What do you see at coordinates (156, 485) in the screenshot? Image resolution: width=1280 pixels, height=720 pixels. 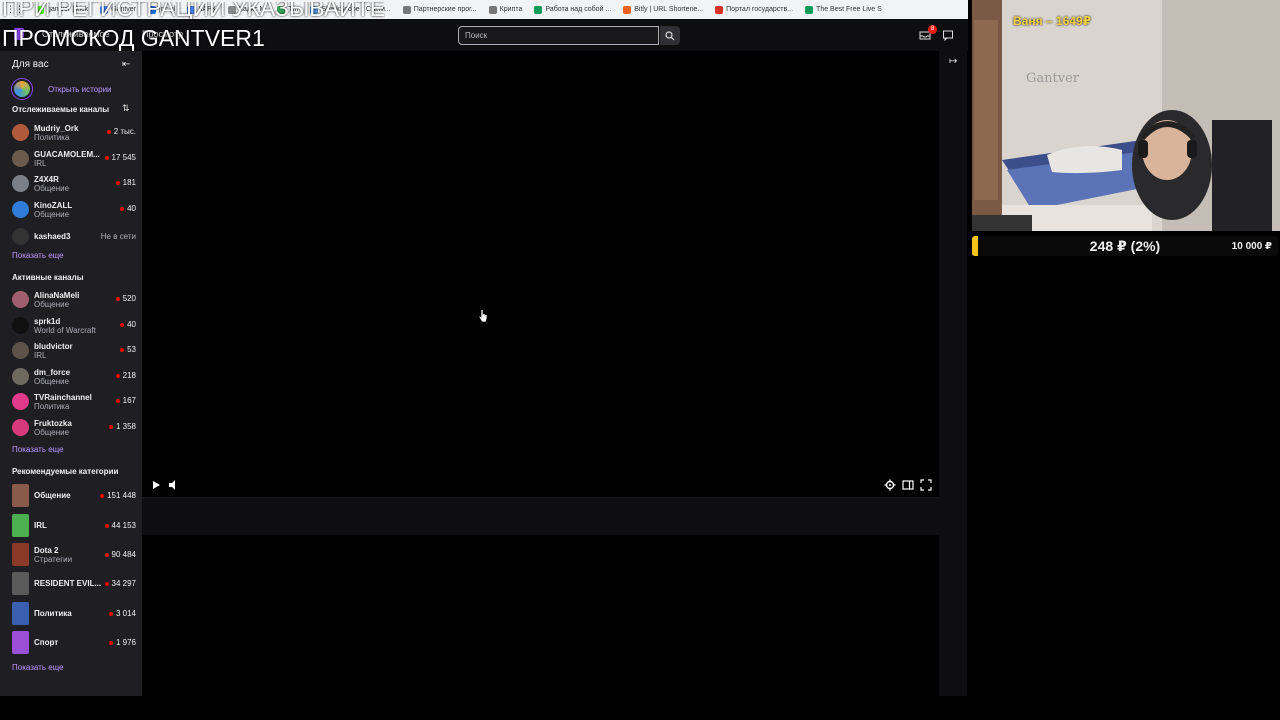 I see `play-icon` at bounding box center [156, 485].